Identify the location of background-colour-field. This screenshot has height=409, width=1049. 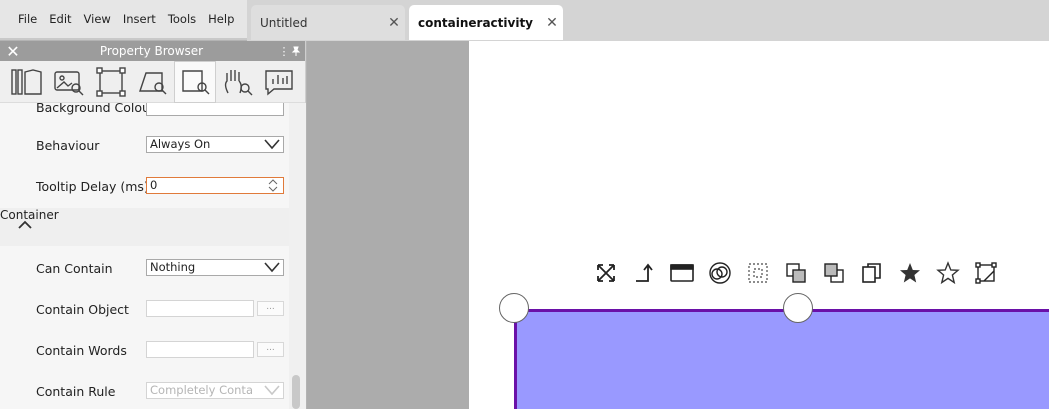
(215, 109).